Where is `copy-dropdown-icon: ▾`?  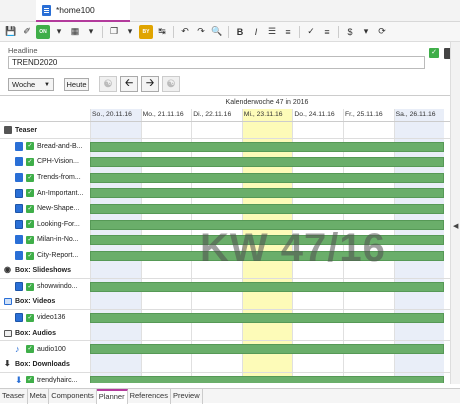
copy-dropdown-icon: ▾ is located at coordinates (130, 32).